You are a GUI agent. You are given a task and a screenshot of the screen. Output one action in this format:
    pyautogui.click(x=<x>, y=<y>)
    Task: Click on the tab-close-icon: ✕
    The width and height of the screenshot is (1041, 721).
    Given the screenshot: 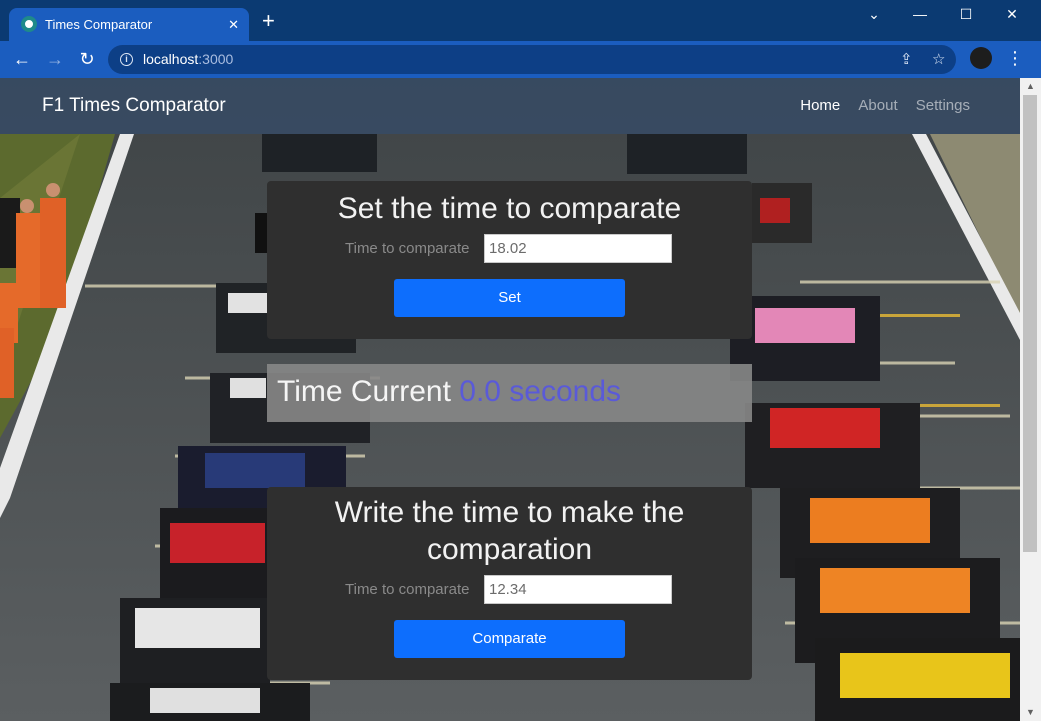 What is the action you would take?
    pyautogui.click(x=233, y=24)
    